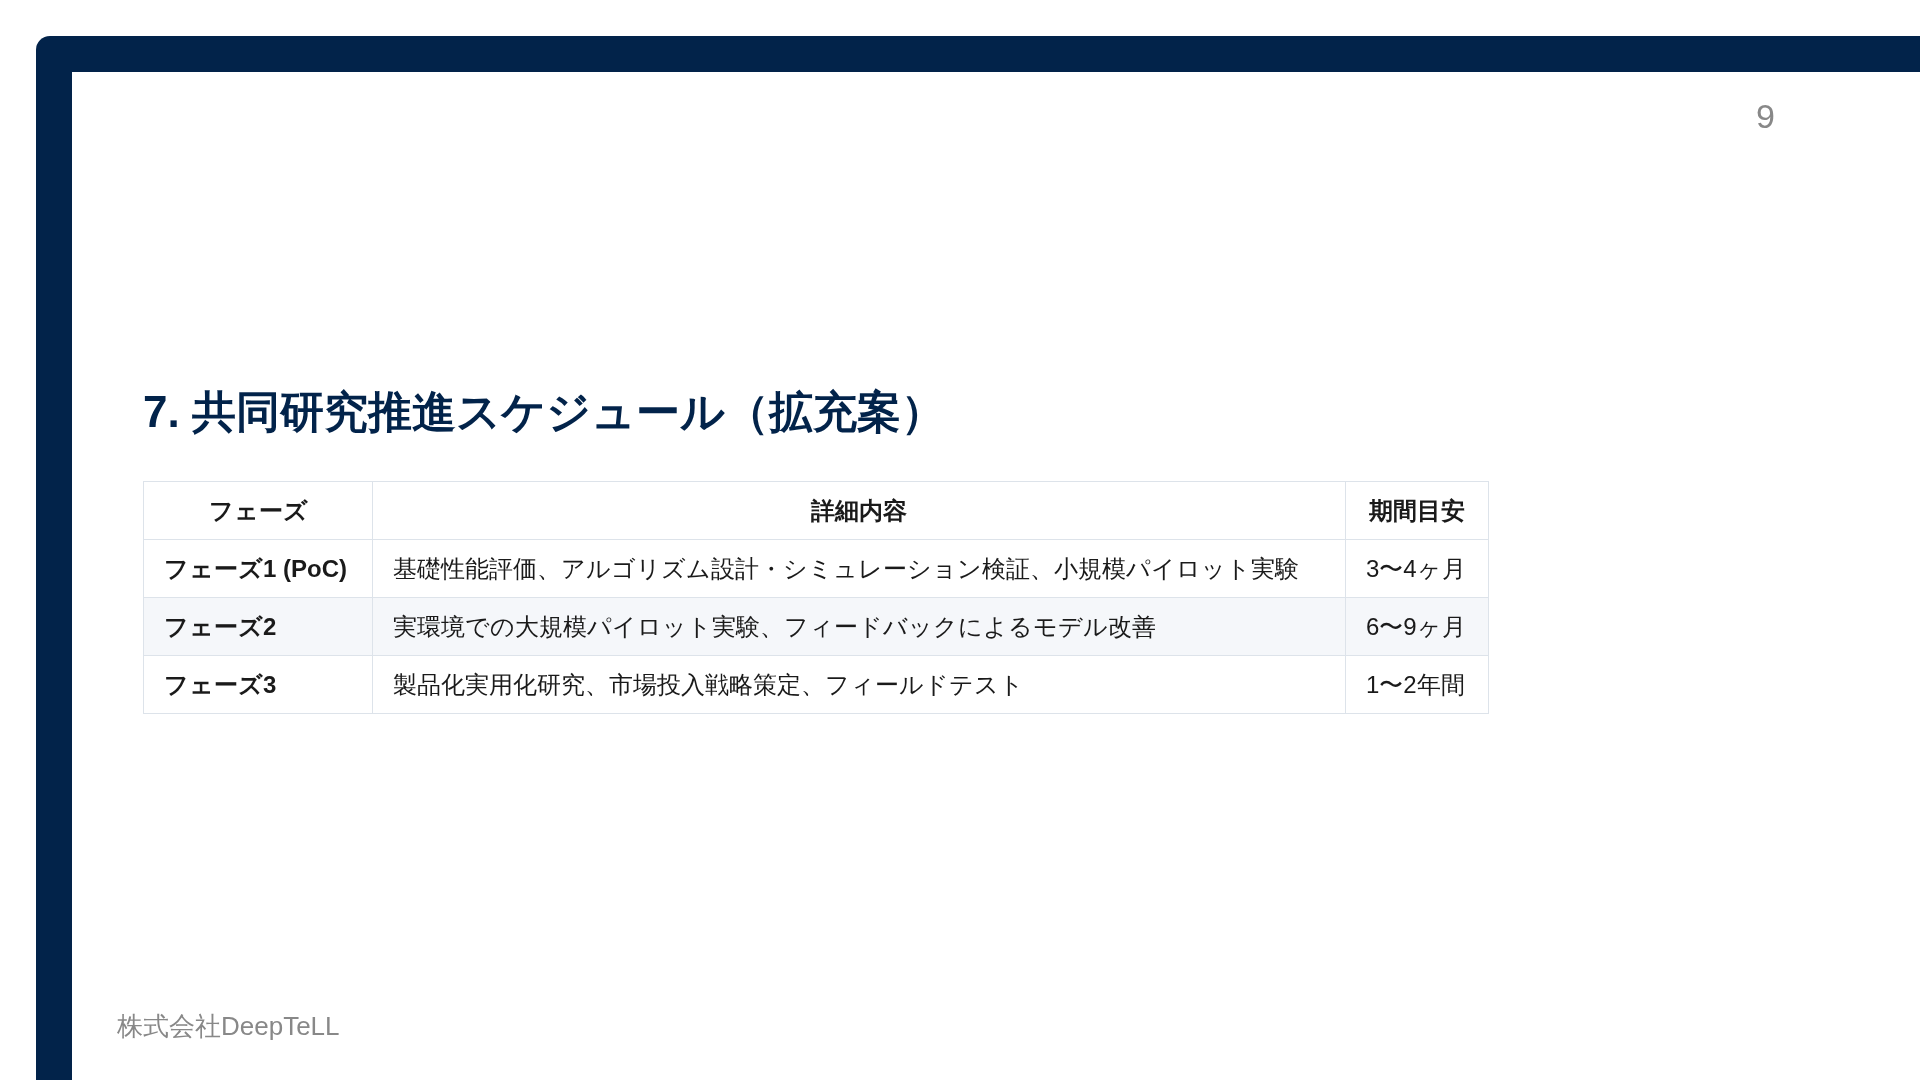 The width and height of the screenshot is (1920, 1080). Describe the element at coordinates (258, 684) in the screenshot. I see `phase-cell: フェーズ3` at that location.